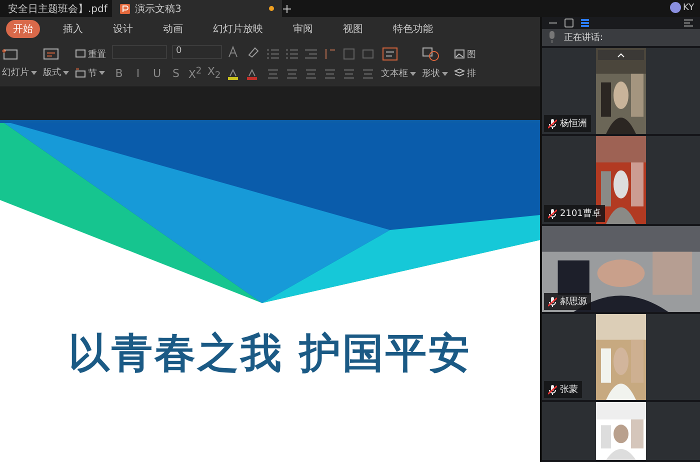 This screenshot has height=462, width=700. What do you see at coordinates (303, 29) in the screenshot?
I see `ribbon-tab: 审阅` at bounding box center [303, 29].